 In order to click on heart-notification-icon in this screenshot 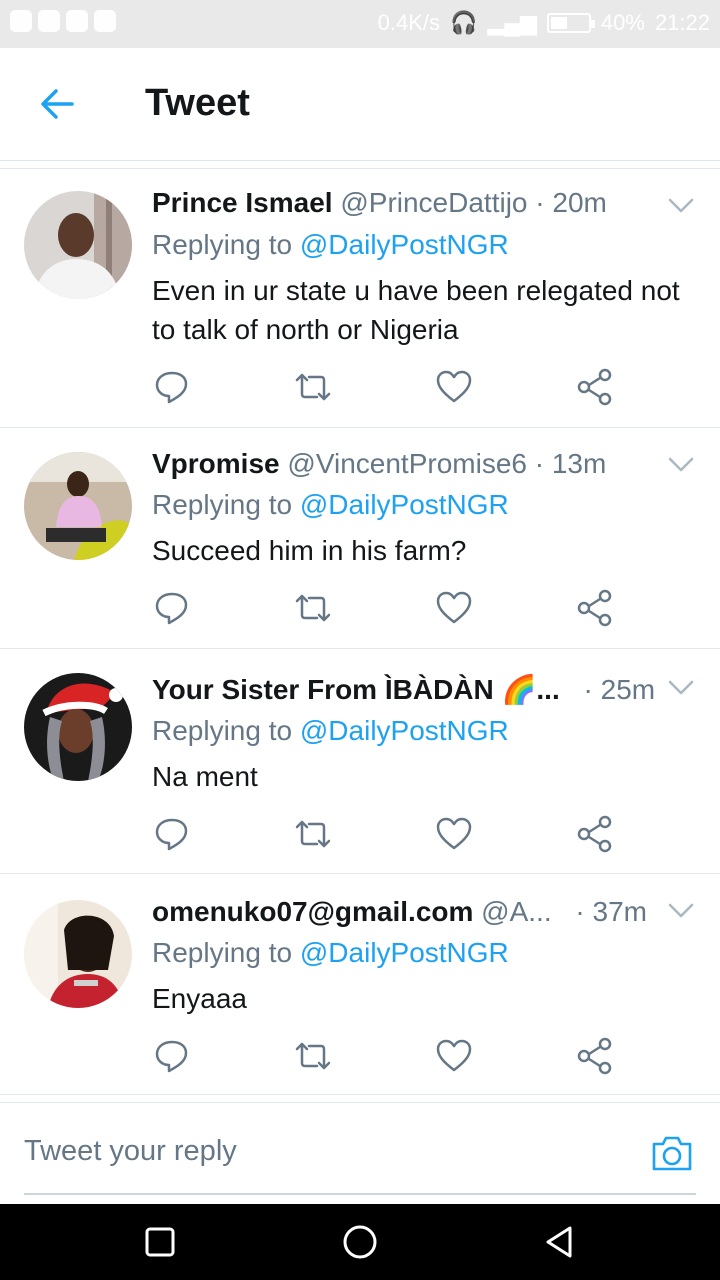, I will do `click(21, 21)`.